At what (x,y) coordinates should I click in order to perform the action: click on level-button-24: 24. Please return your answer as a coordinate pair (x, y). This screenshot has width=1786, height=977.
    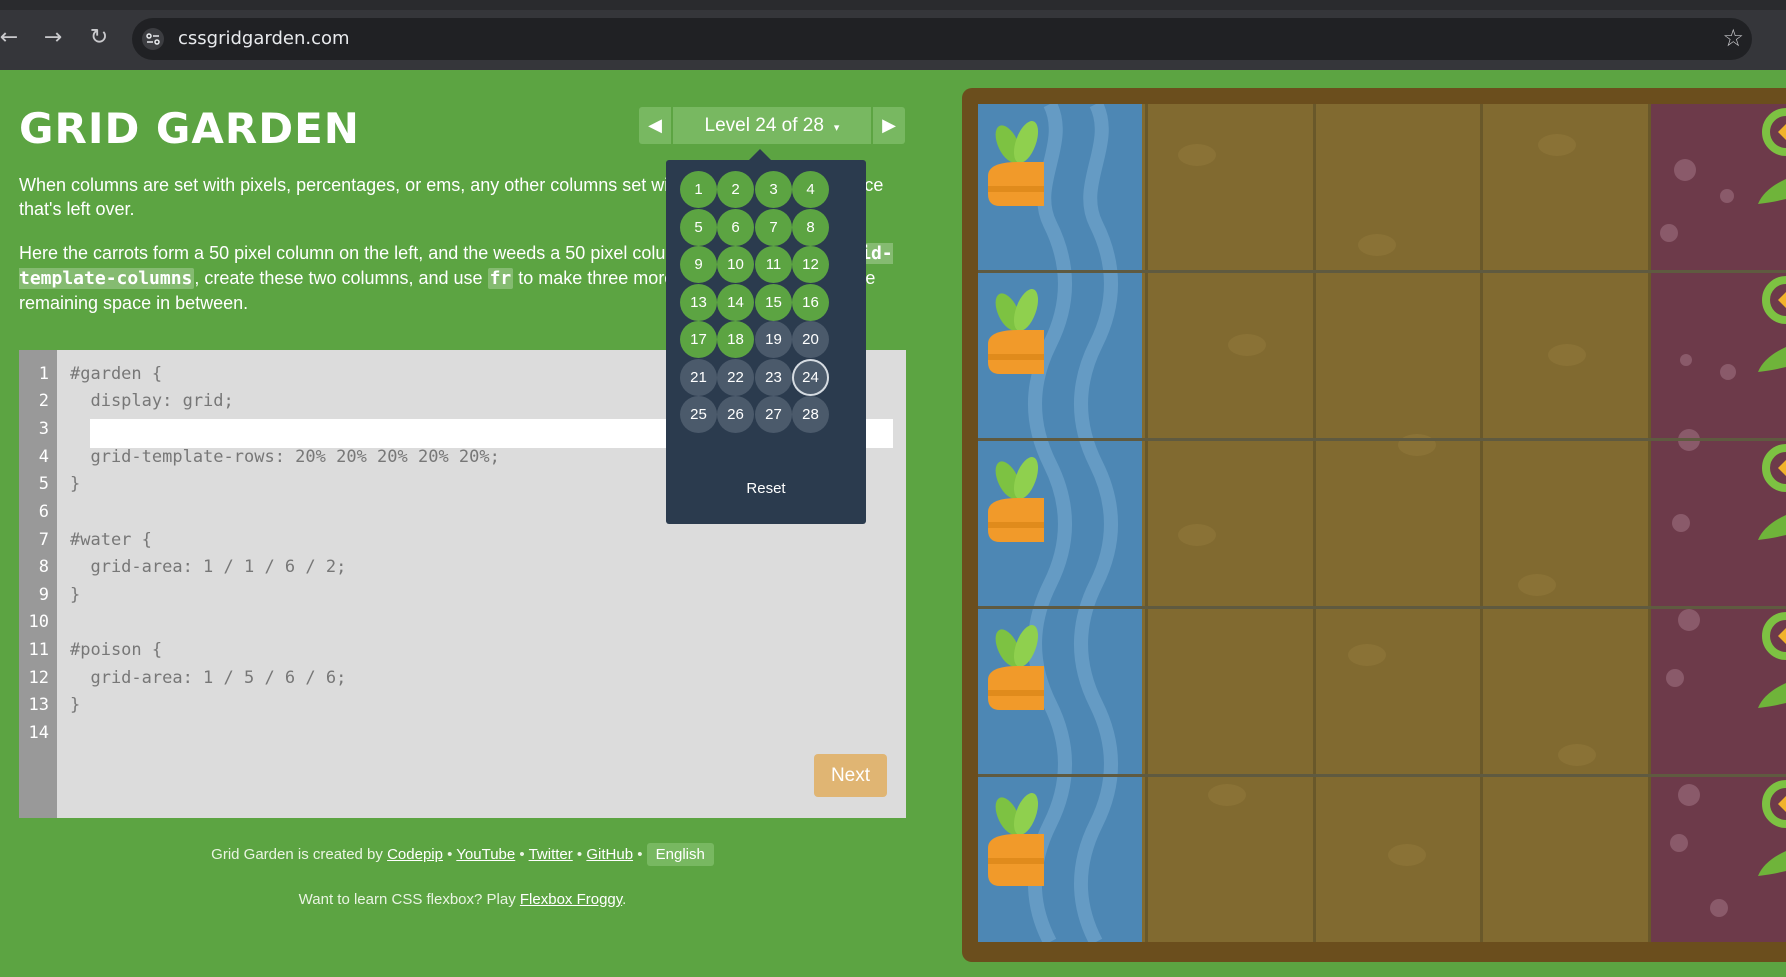
    Looking at the image, I should click on (810, 377).